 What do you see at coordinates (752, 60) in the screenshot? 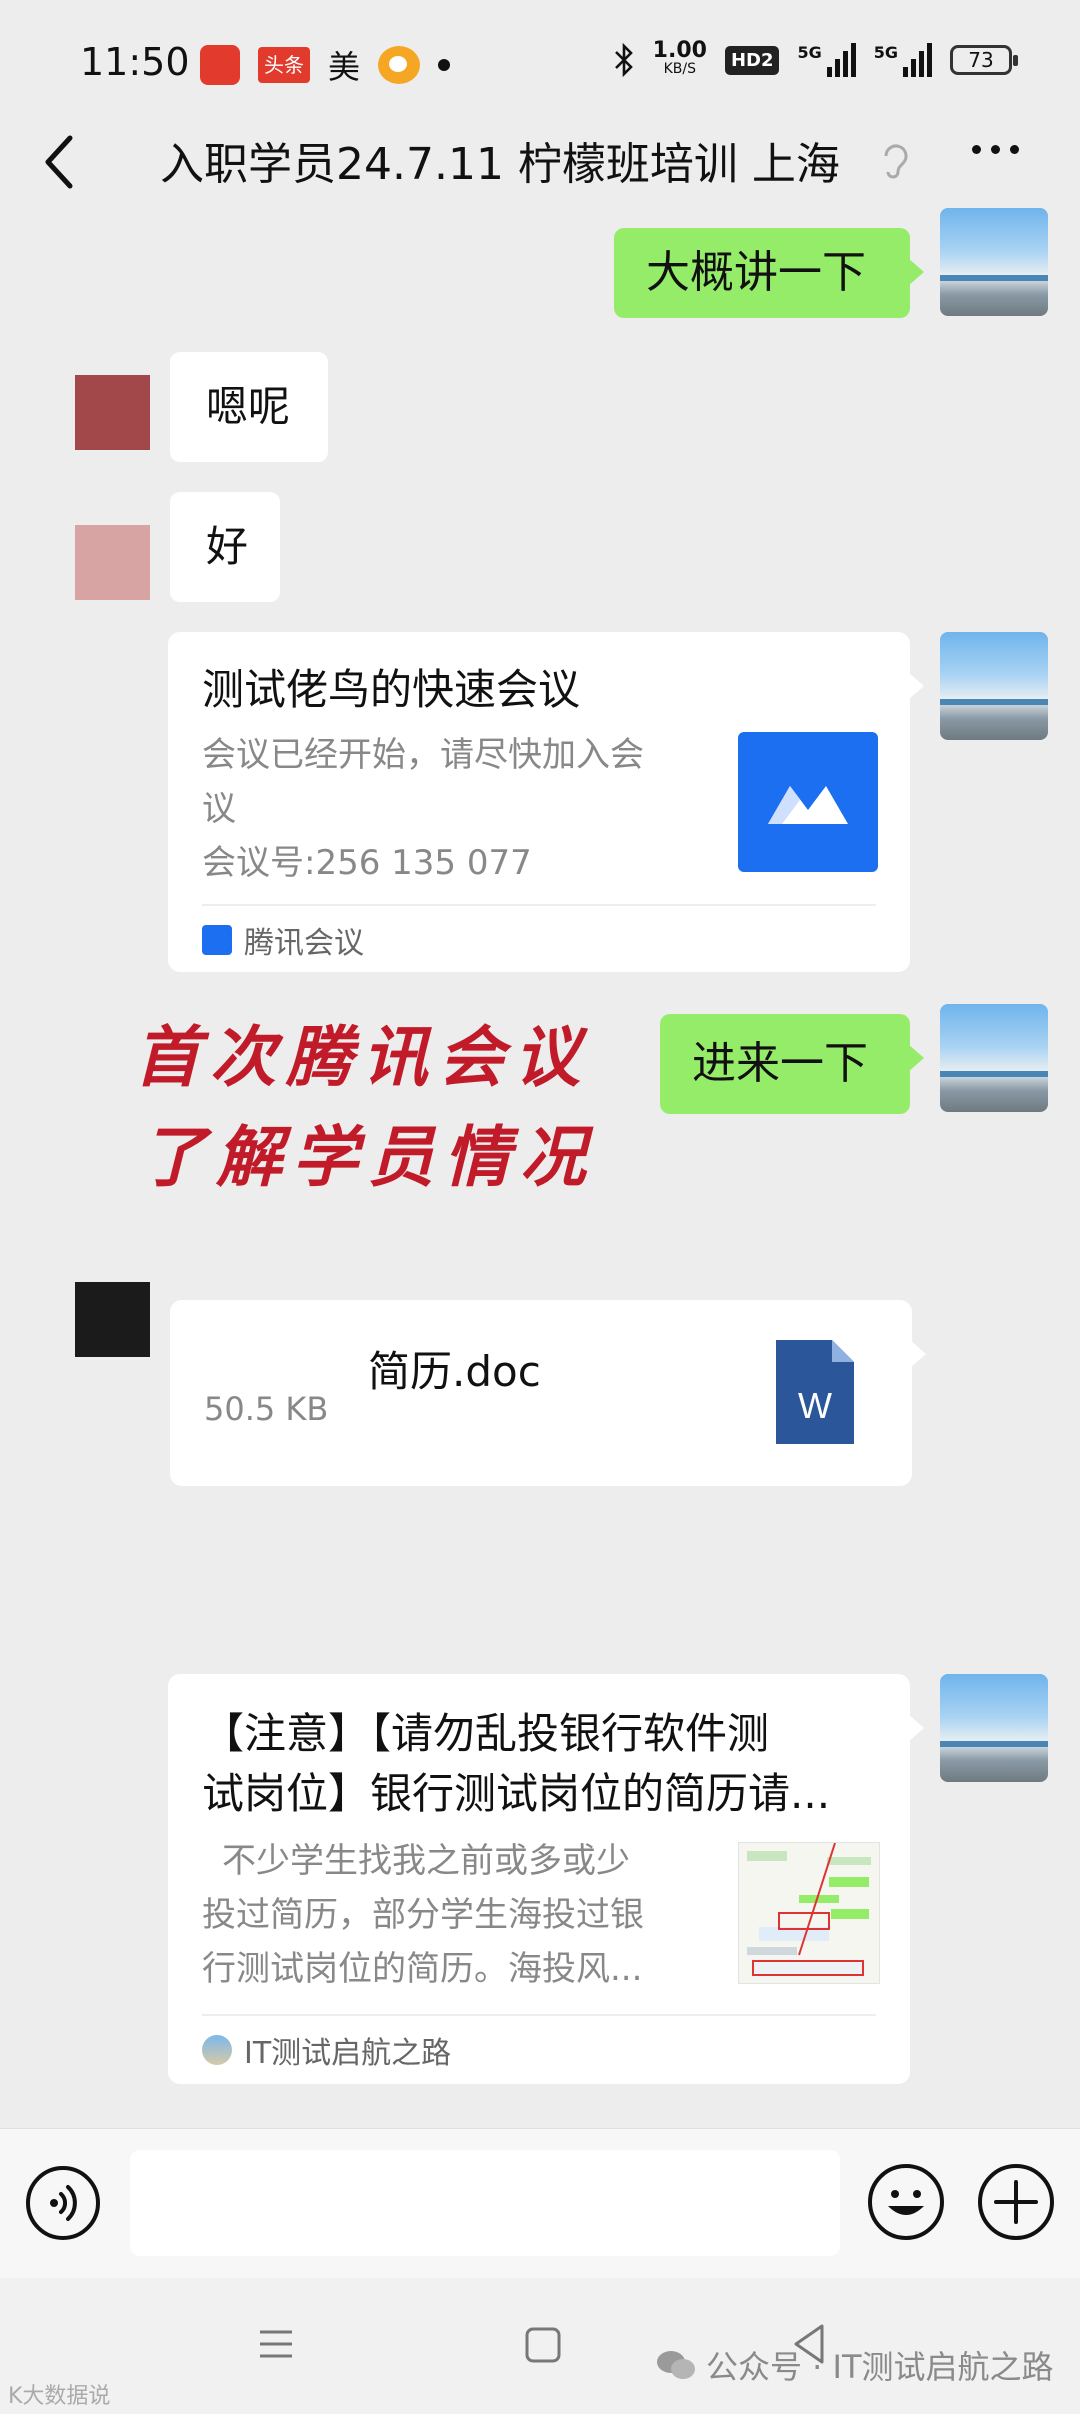
I see `hd-voice-icon: HD2` at bounding box center [752, 60].